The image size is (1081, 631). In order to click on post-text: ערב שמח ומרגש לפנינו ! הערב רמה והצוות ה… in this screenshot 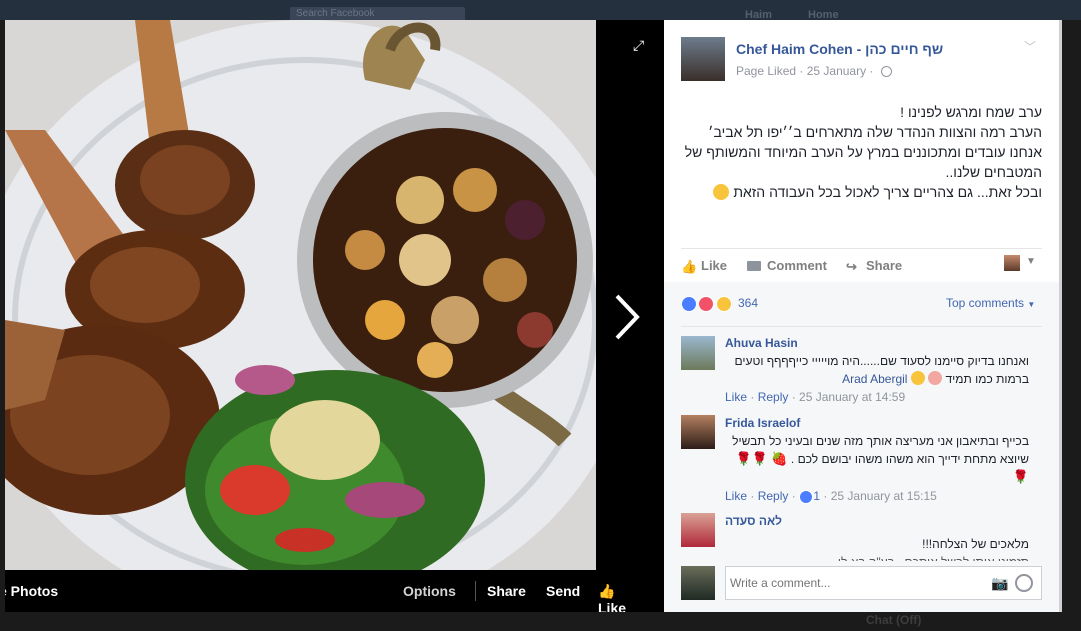, I will do `click(861, 152)`.